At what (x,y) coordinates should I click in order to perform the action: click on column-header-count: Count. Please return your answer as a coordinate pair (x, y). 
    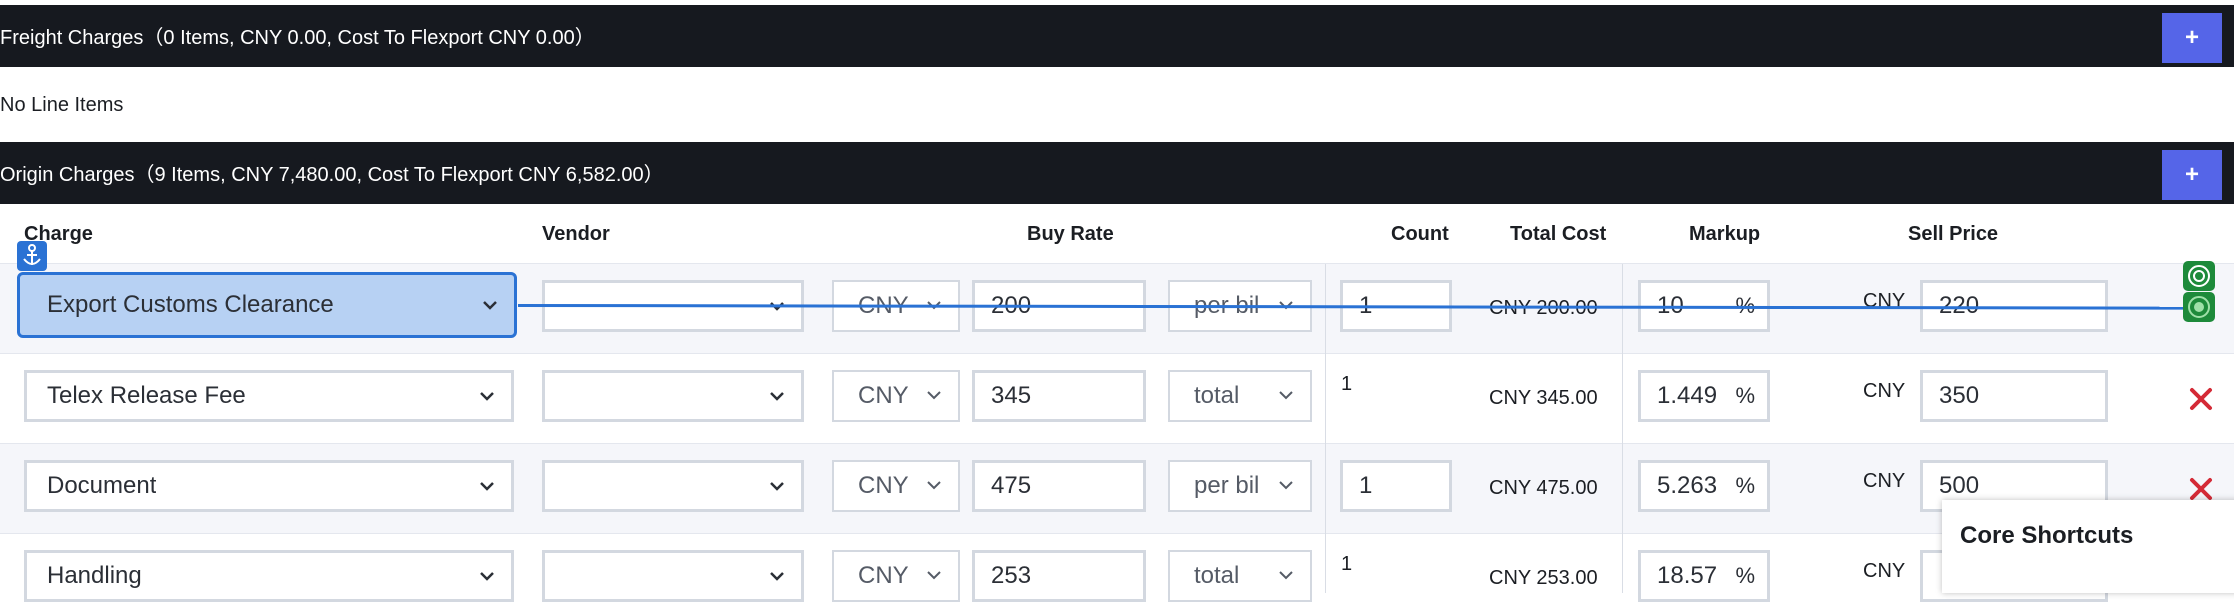
    Looking at the image, I should click on (1420, 234).